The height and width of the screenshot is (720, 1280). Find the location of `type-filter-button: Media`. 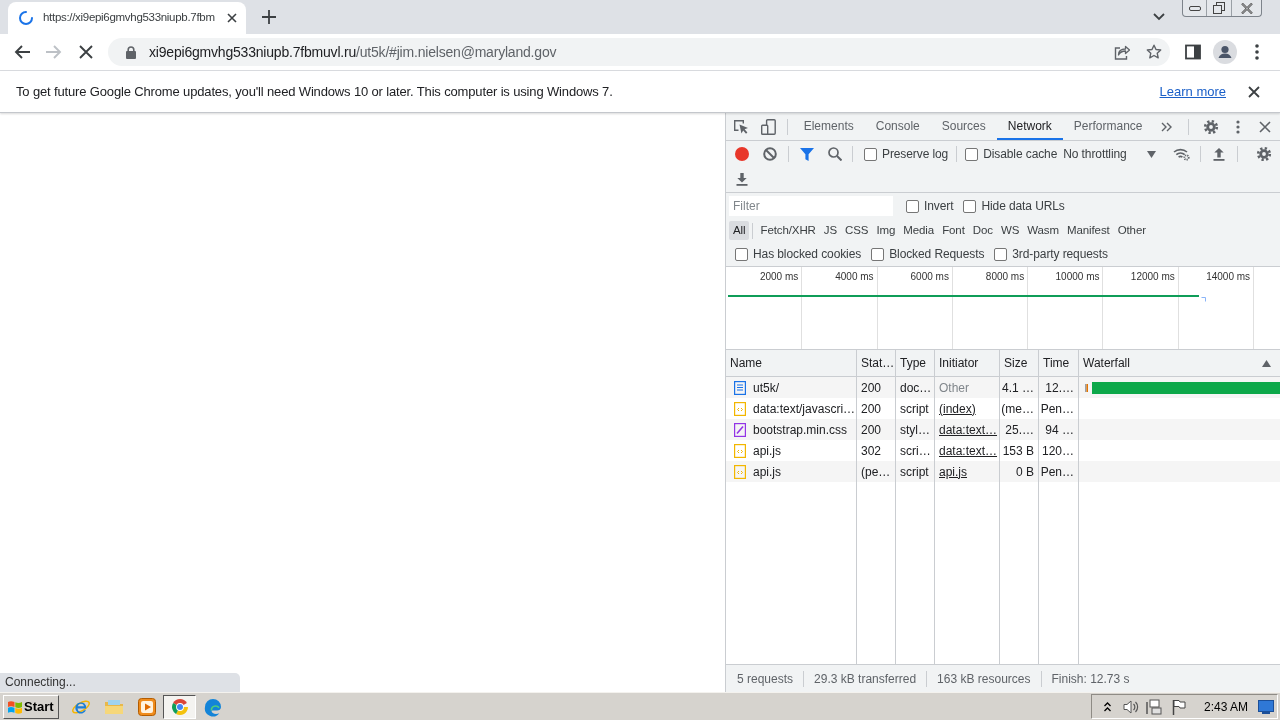

type-filter-button: Media is located at coordinates (919, 230).